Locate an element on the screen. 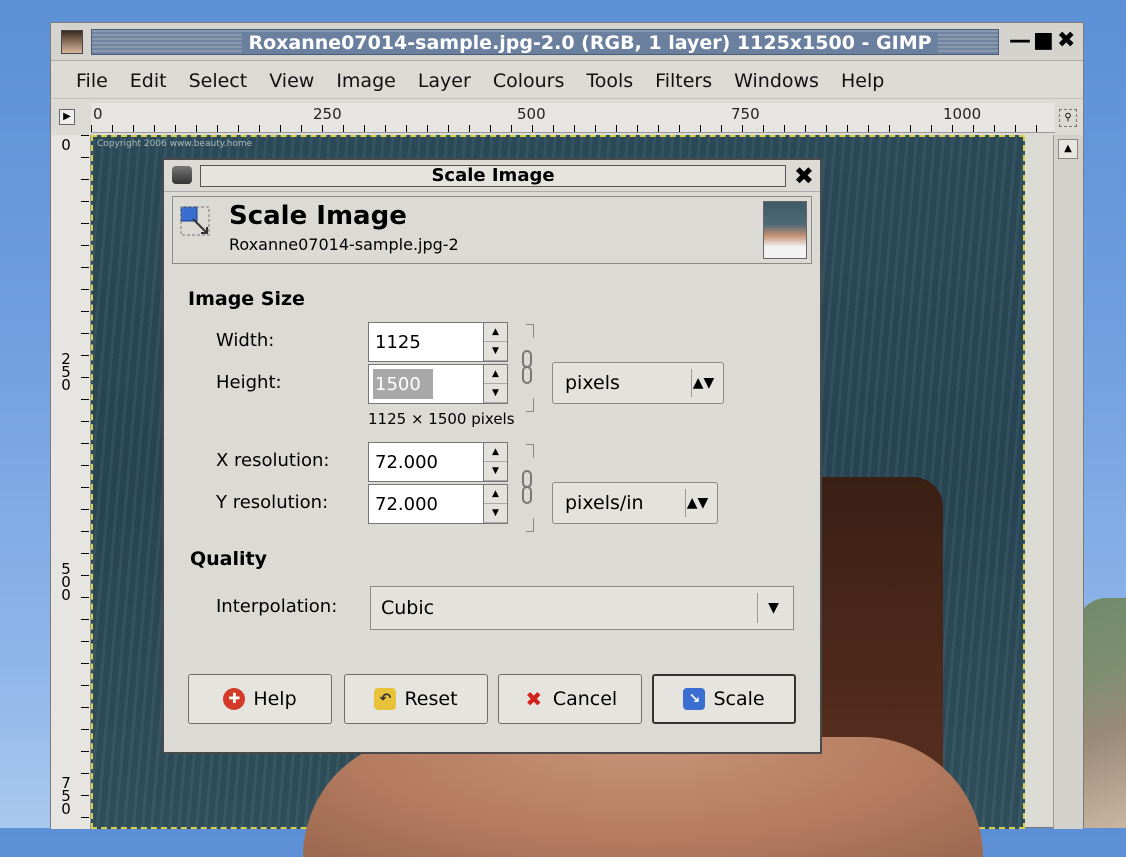  vertical-scrollbar: ▲ is located at coordinates (1068, 482).